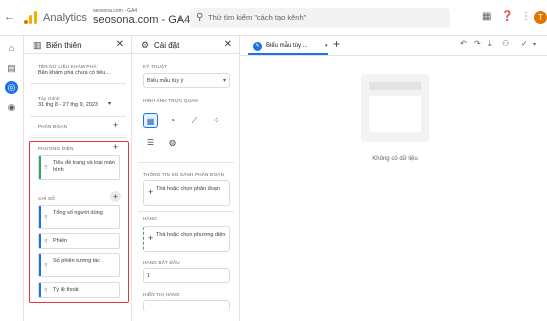 The image size is (547, 321). Describe the element at coordinates (11, 48) in the screenshot. I see `home-icon: ⌂` at that location.